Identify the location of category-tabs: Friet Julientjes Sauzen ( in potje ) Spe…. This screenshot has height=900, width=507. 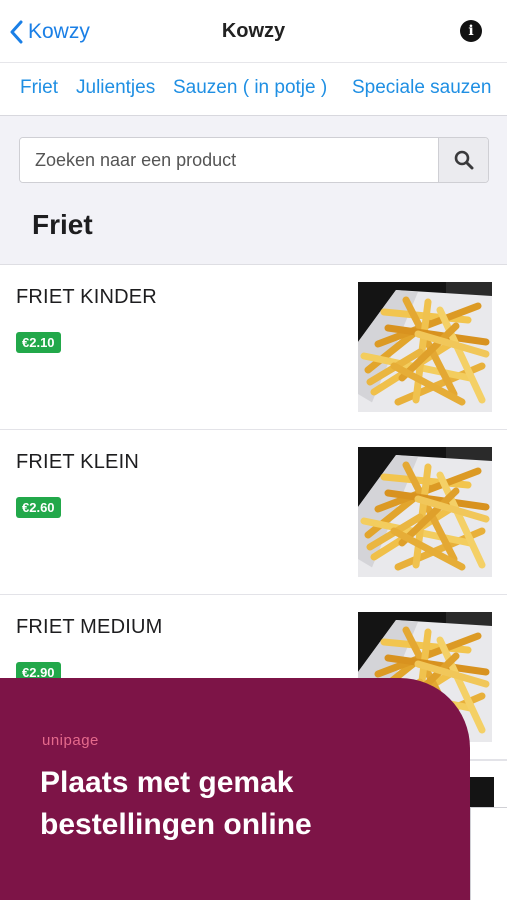
(253, 89).